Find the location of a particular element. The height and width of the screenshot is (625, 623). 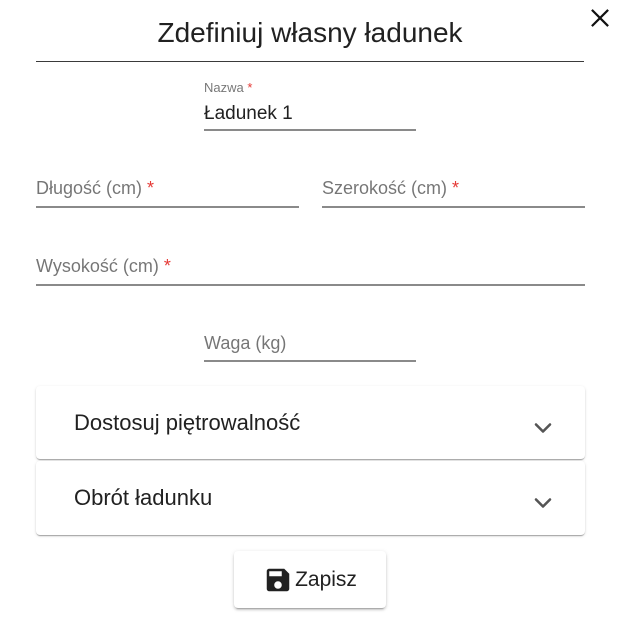

length-underline is located at coordinates (167, 207).